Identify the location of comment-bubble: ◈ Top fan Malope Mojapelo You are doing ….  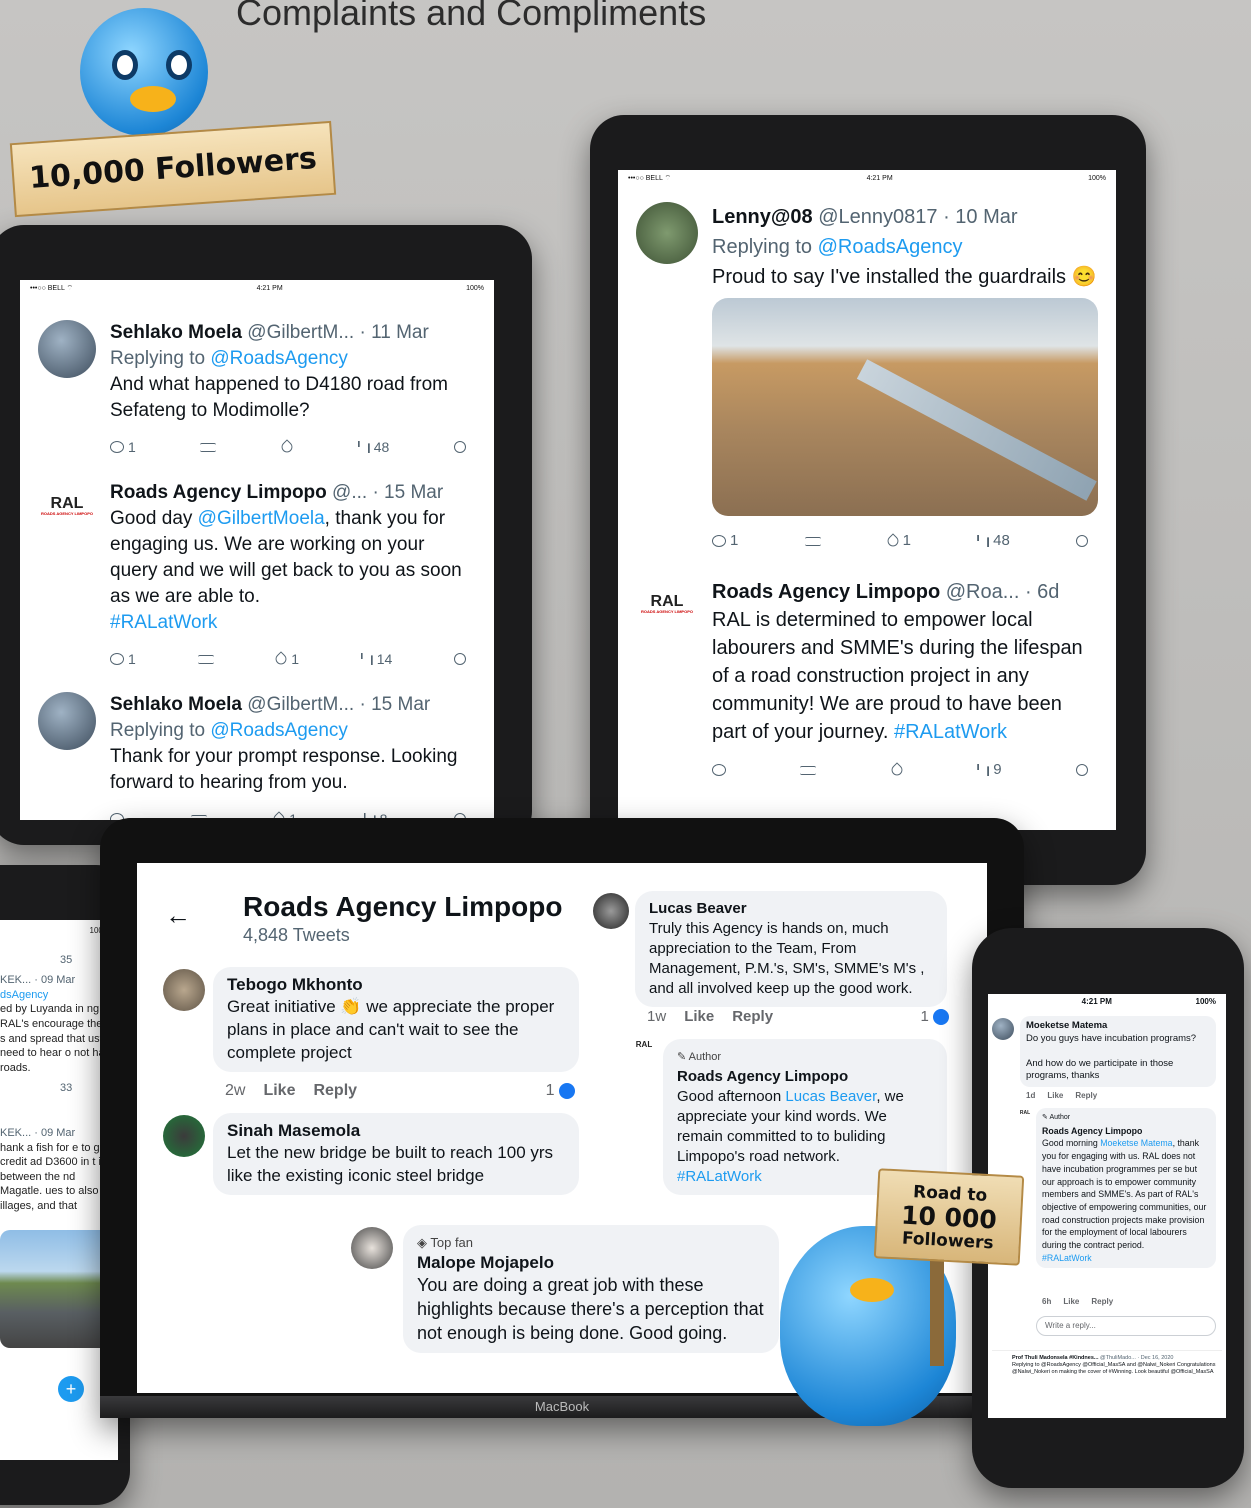
(591, 1289).